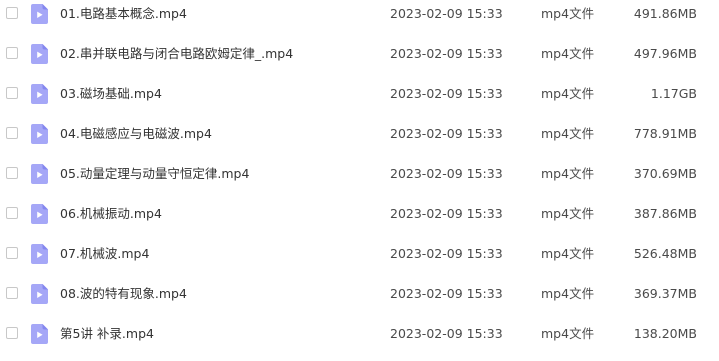 The image size is (719, 361). What do you see at coordinates (665, 213) in the screenshot?
I see `file-size: 387.86MB` at bounding box center [665, 213].